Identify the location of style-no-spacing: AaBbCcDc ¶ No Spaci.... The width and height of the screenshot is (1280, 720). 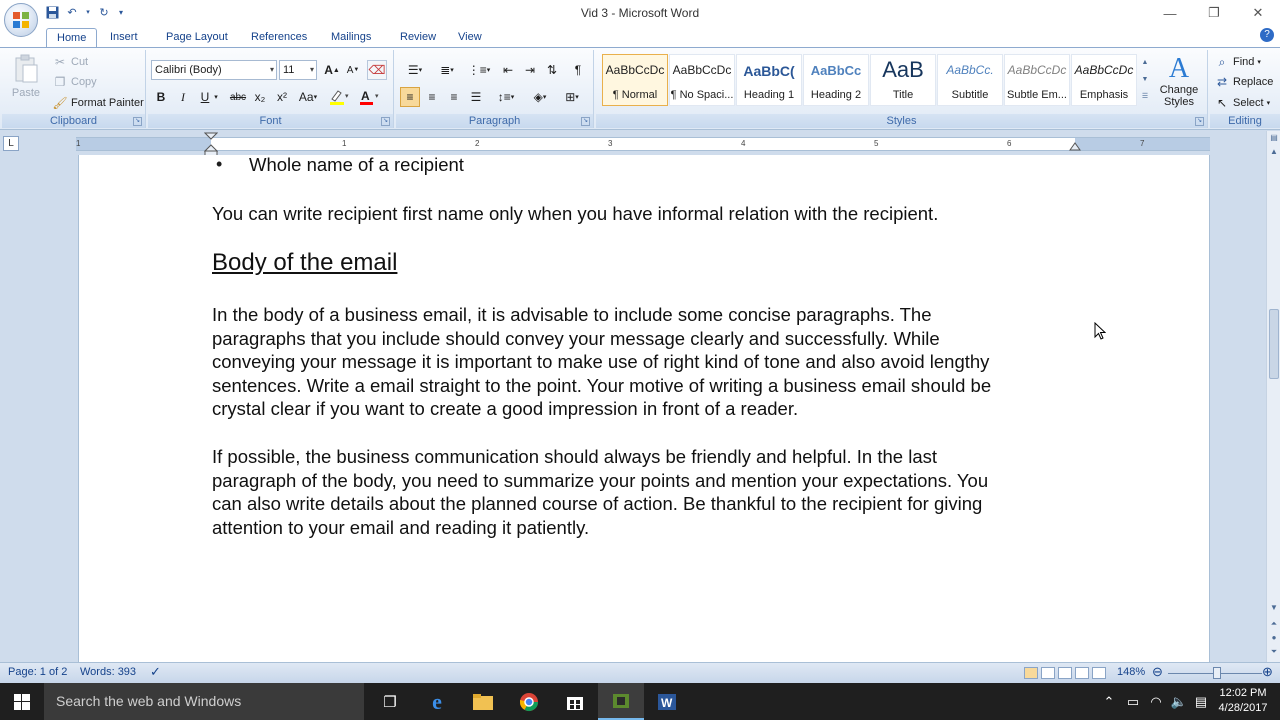
(702, 80).